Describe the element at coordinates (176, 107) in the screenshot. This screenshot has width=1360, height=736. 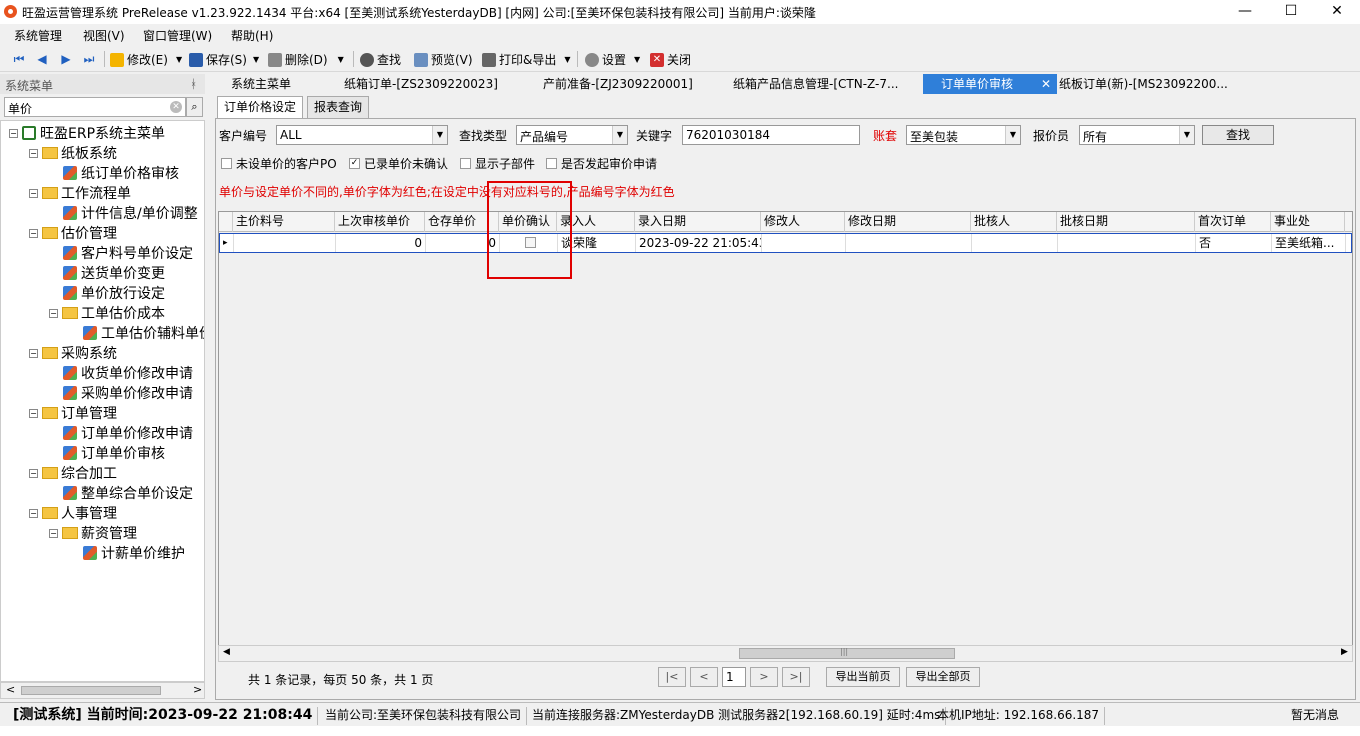
I see `search-clear-icon: ✕` at that location.